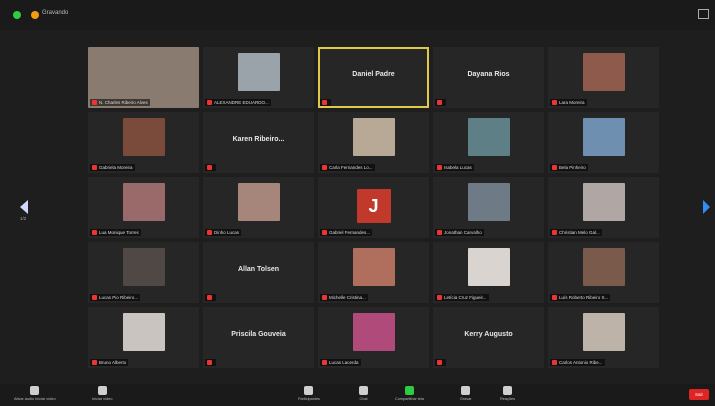 Image resolution: width=715 pixels, height=406 pixels. I want to click on end-meeting-button: Sair, so click(699, 394).